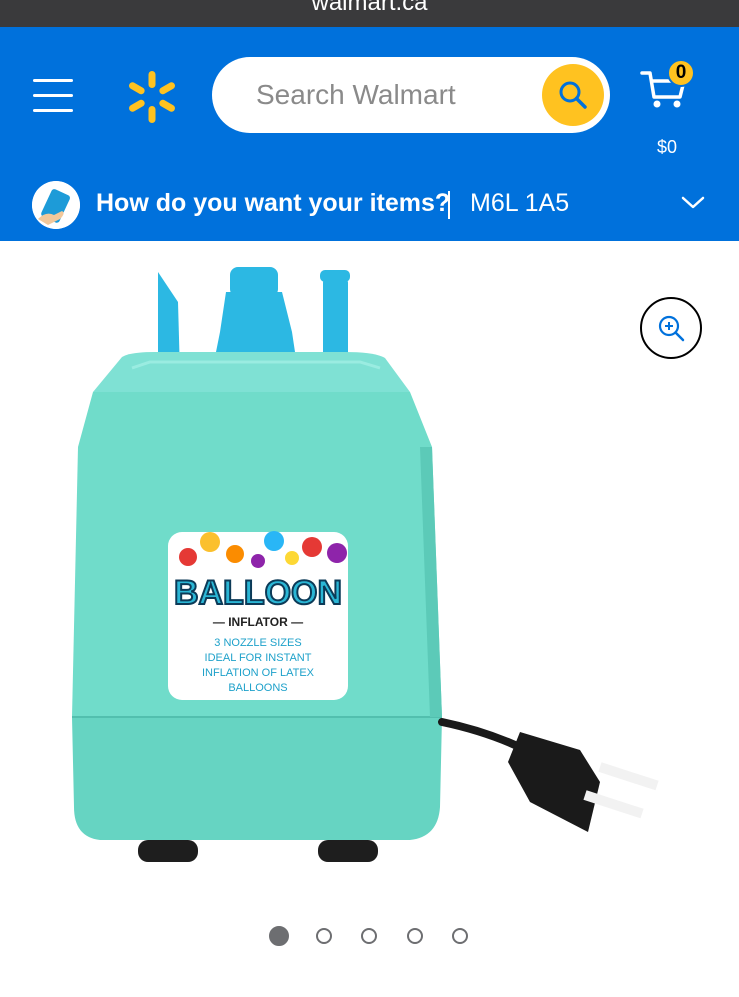  What do you see at coordinates (257, 643) in the screenshot?
I see `label-line-1: 3 NOZZLE SIZES` at bounding box center [257, 643].